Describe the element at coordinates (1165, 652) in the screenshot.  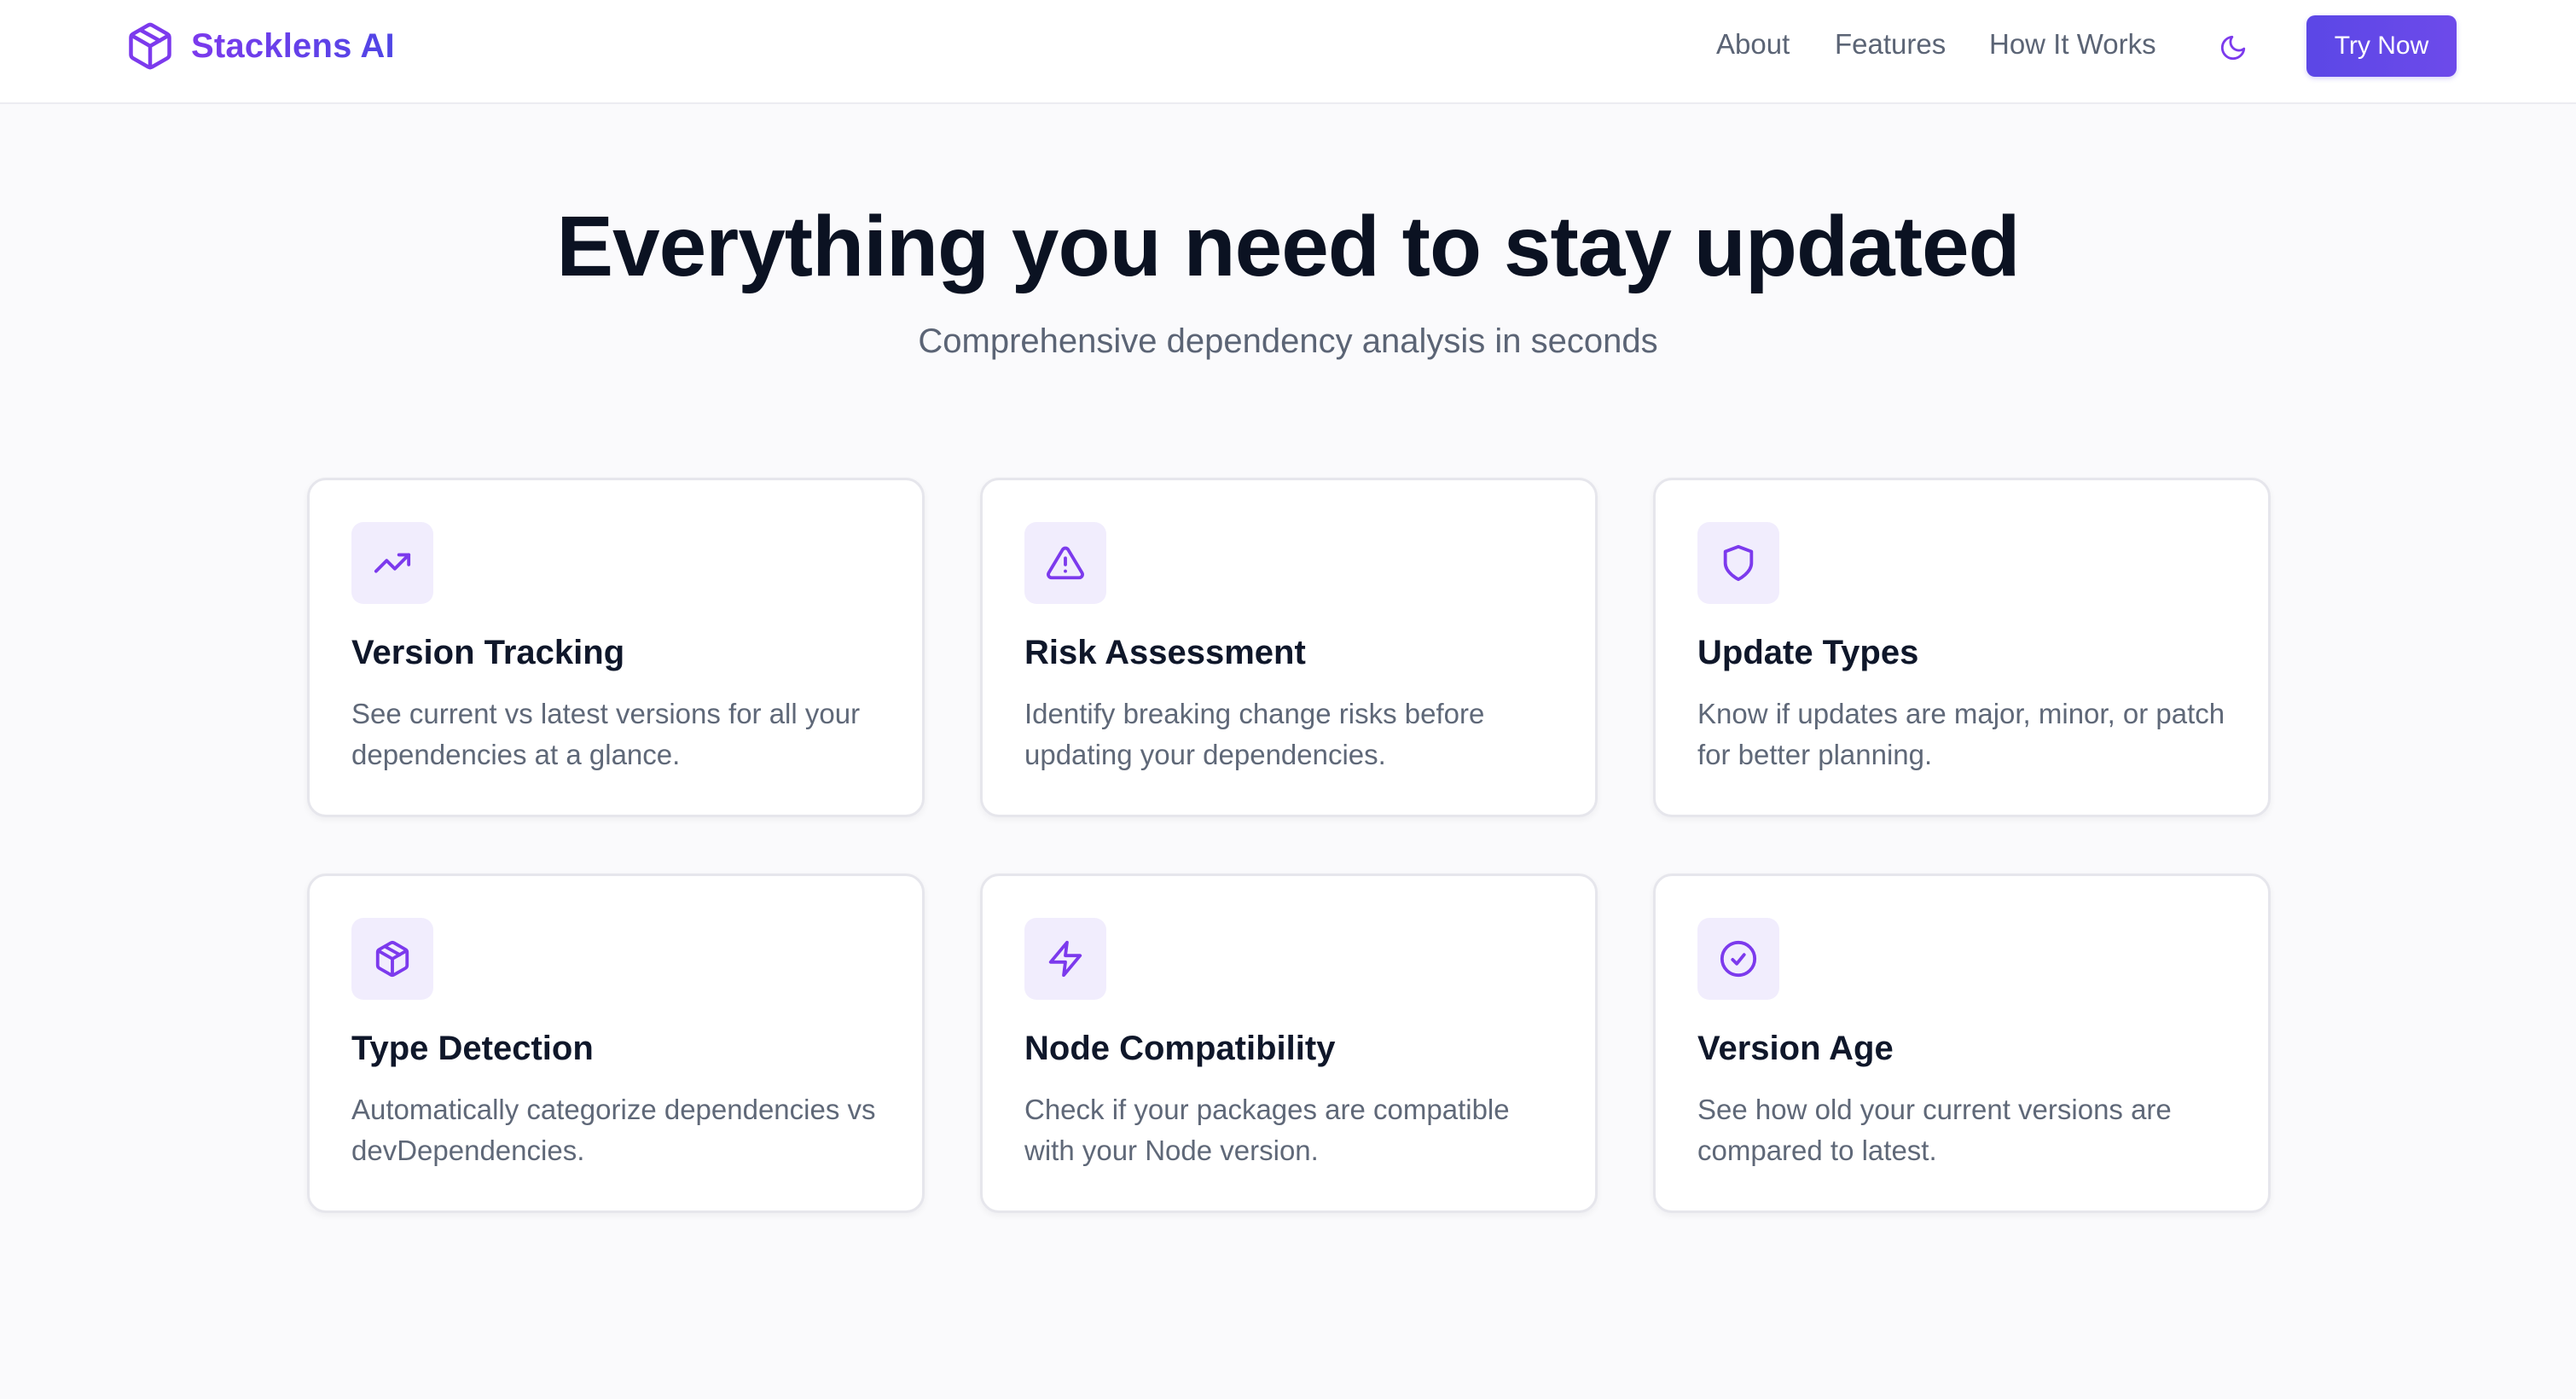
I see `feature-title: Risk Assessment` at that location.